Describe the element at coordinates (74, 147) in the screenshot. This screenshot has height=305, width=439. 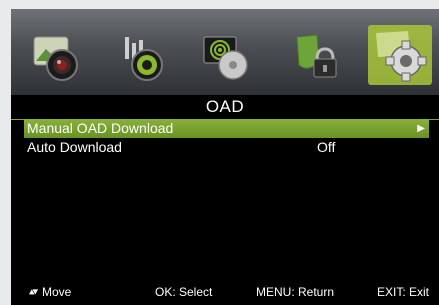
I see `menu-item-label: Auto Download` at that location.